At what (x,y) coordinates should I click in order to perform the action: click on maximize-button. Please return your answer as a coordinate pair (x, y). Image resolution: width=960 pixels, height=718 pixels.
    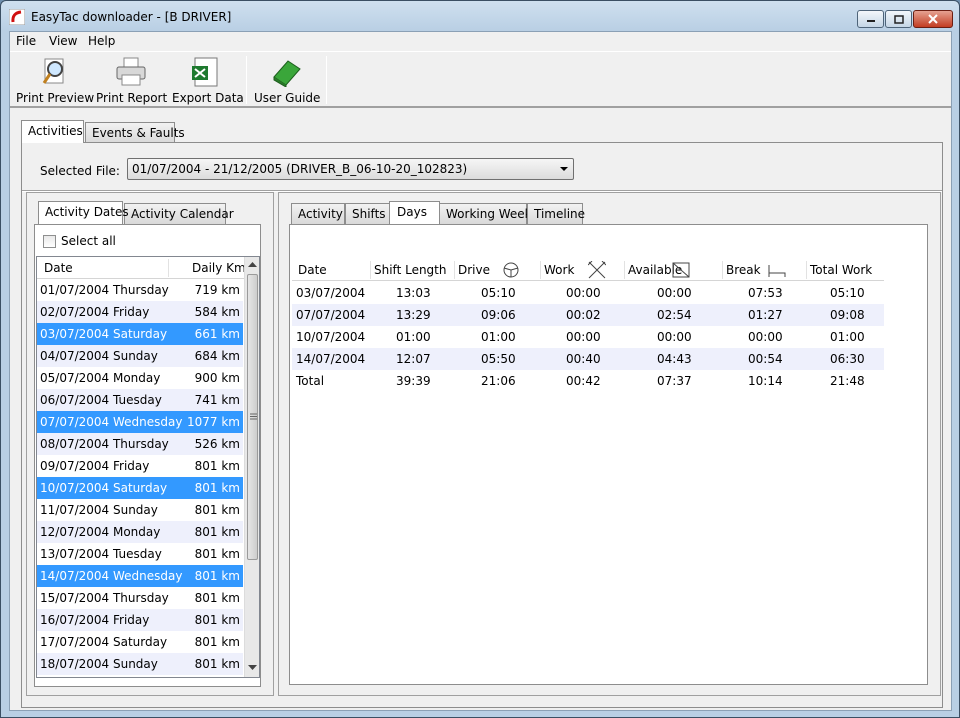
    Looking at the image, I should click on (898, 19).